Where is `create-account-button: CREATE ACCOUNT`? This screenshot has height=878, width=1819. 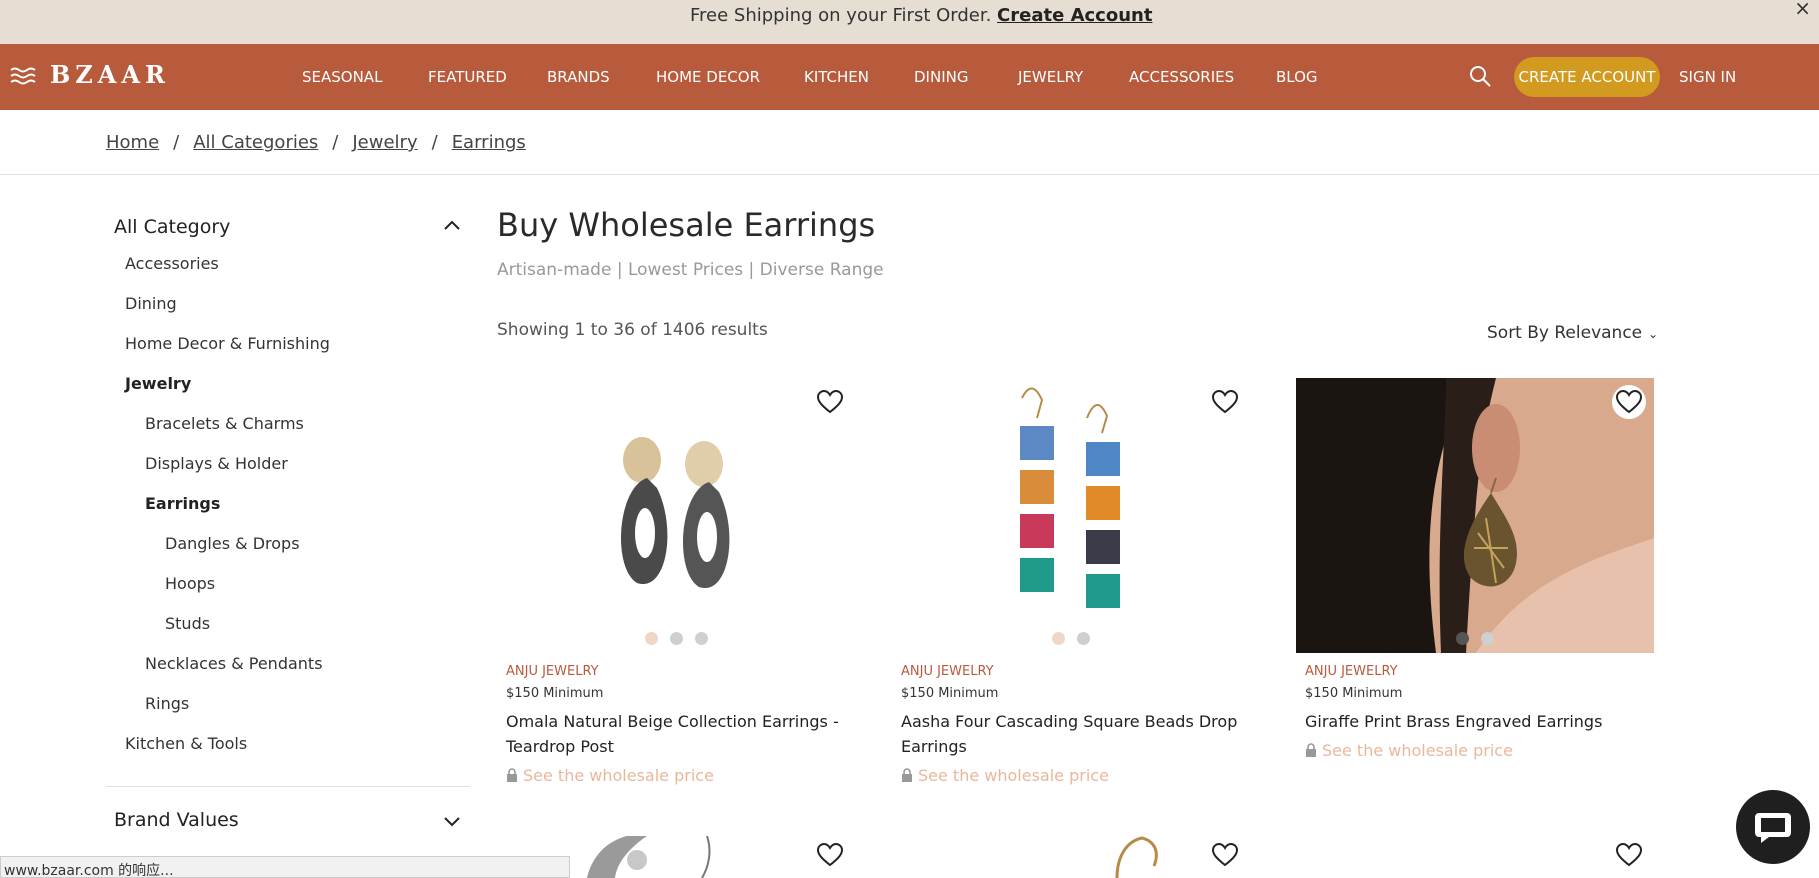 create-account-button: CREATE ACCOUNT is located at coordinates (1587, 77).